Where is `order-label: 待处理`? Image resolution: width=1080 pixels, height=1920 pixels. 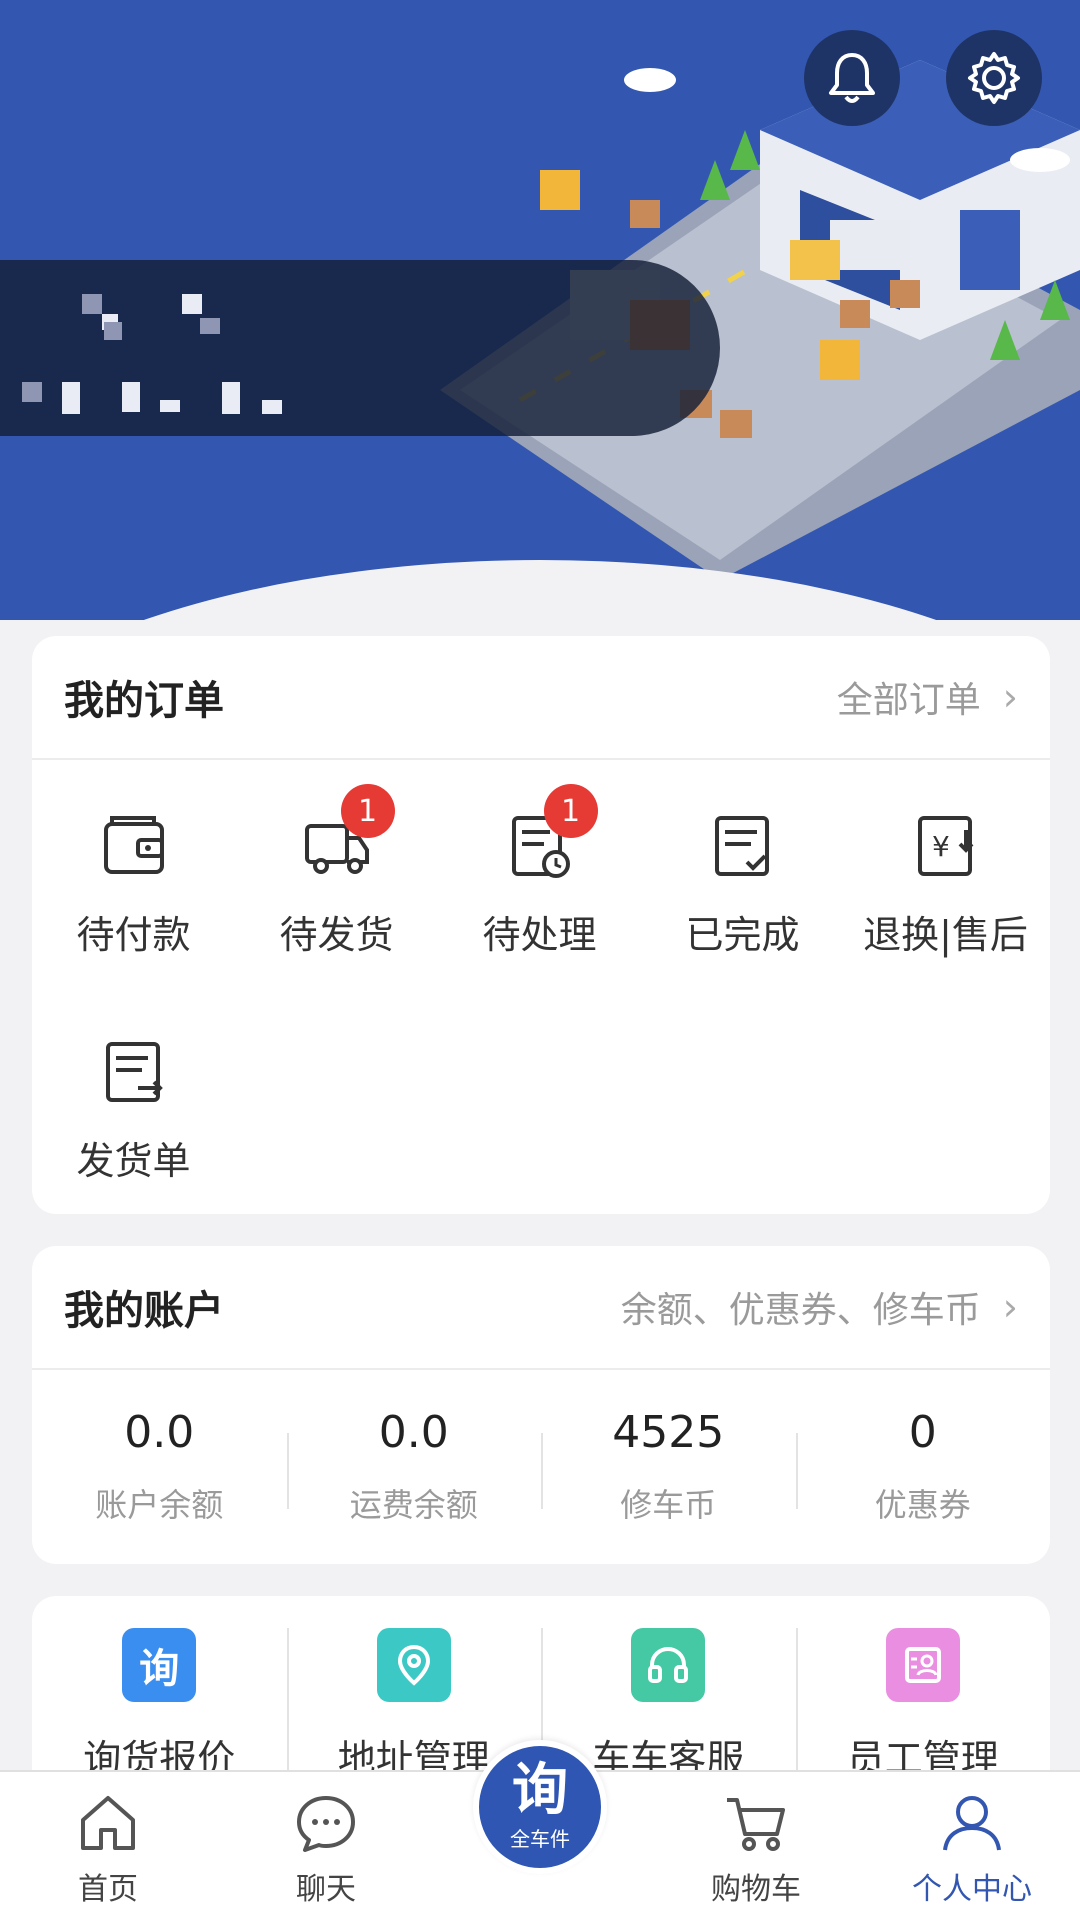
order-label: 待处理 is located at coordinates (539, 935).